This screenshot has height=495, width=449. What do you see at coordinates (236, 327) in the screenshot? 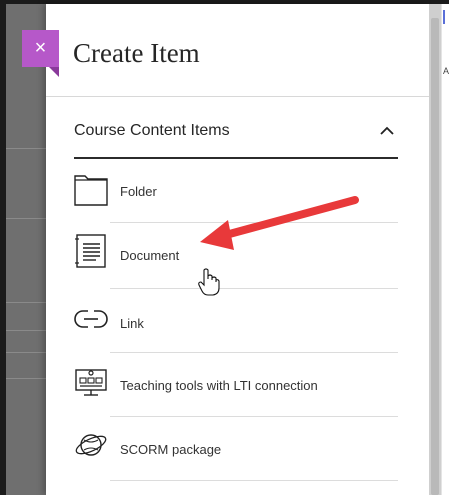
I see `create-link-item: Link` at bounding box center [236, 327].